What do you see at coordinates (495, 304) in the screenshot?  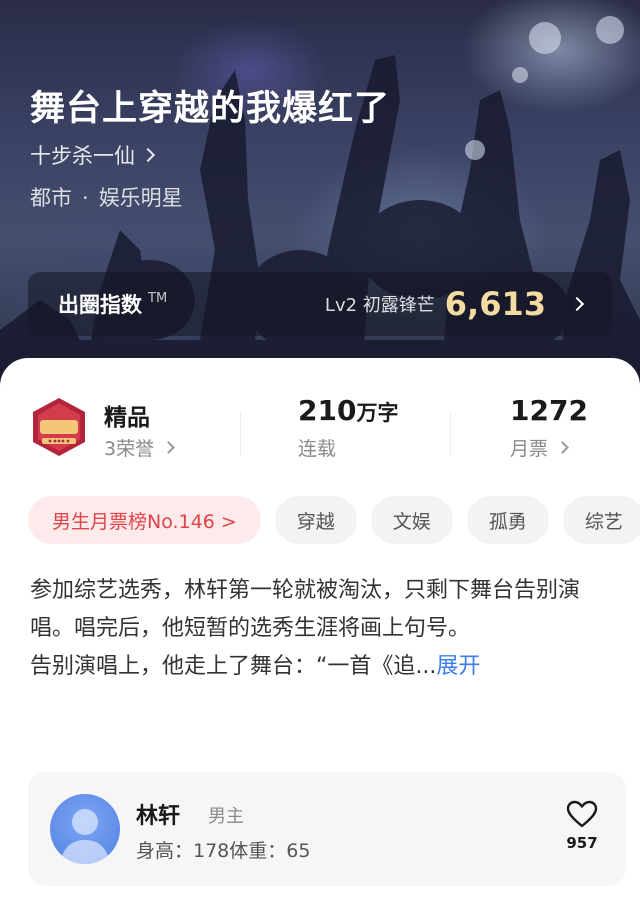 I see `index-value: 6,613` at bounding box center [495, 304].